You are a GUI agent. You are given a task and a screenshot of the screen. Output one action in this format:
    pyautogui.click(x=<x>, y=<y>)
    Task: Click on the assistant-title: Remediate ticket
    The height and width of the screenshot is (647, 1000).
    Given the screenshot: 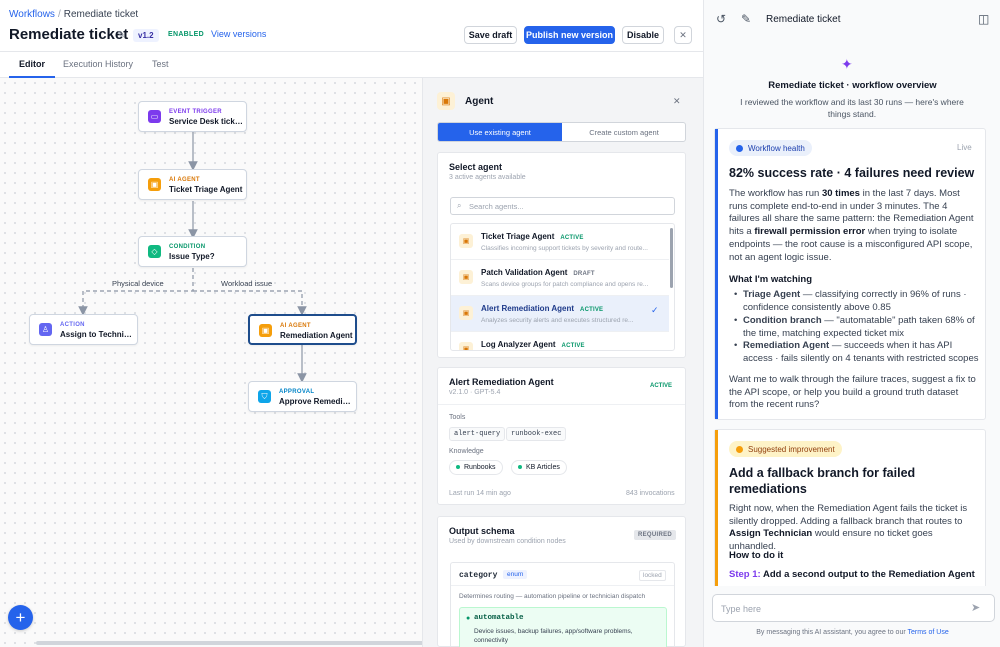 What is the action you would take?
    pyautogui.click(x=803, y=19)
    